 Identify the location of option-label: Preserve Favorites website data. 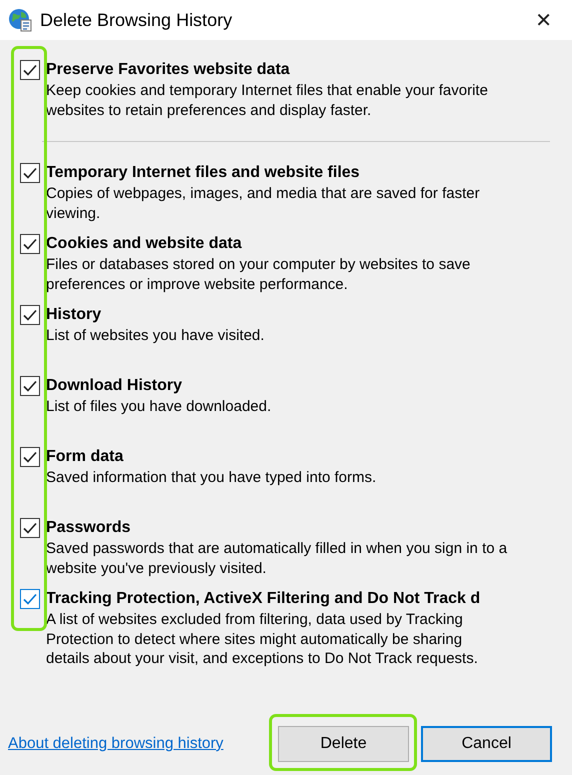
(168, 70).